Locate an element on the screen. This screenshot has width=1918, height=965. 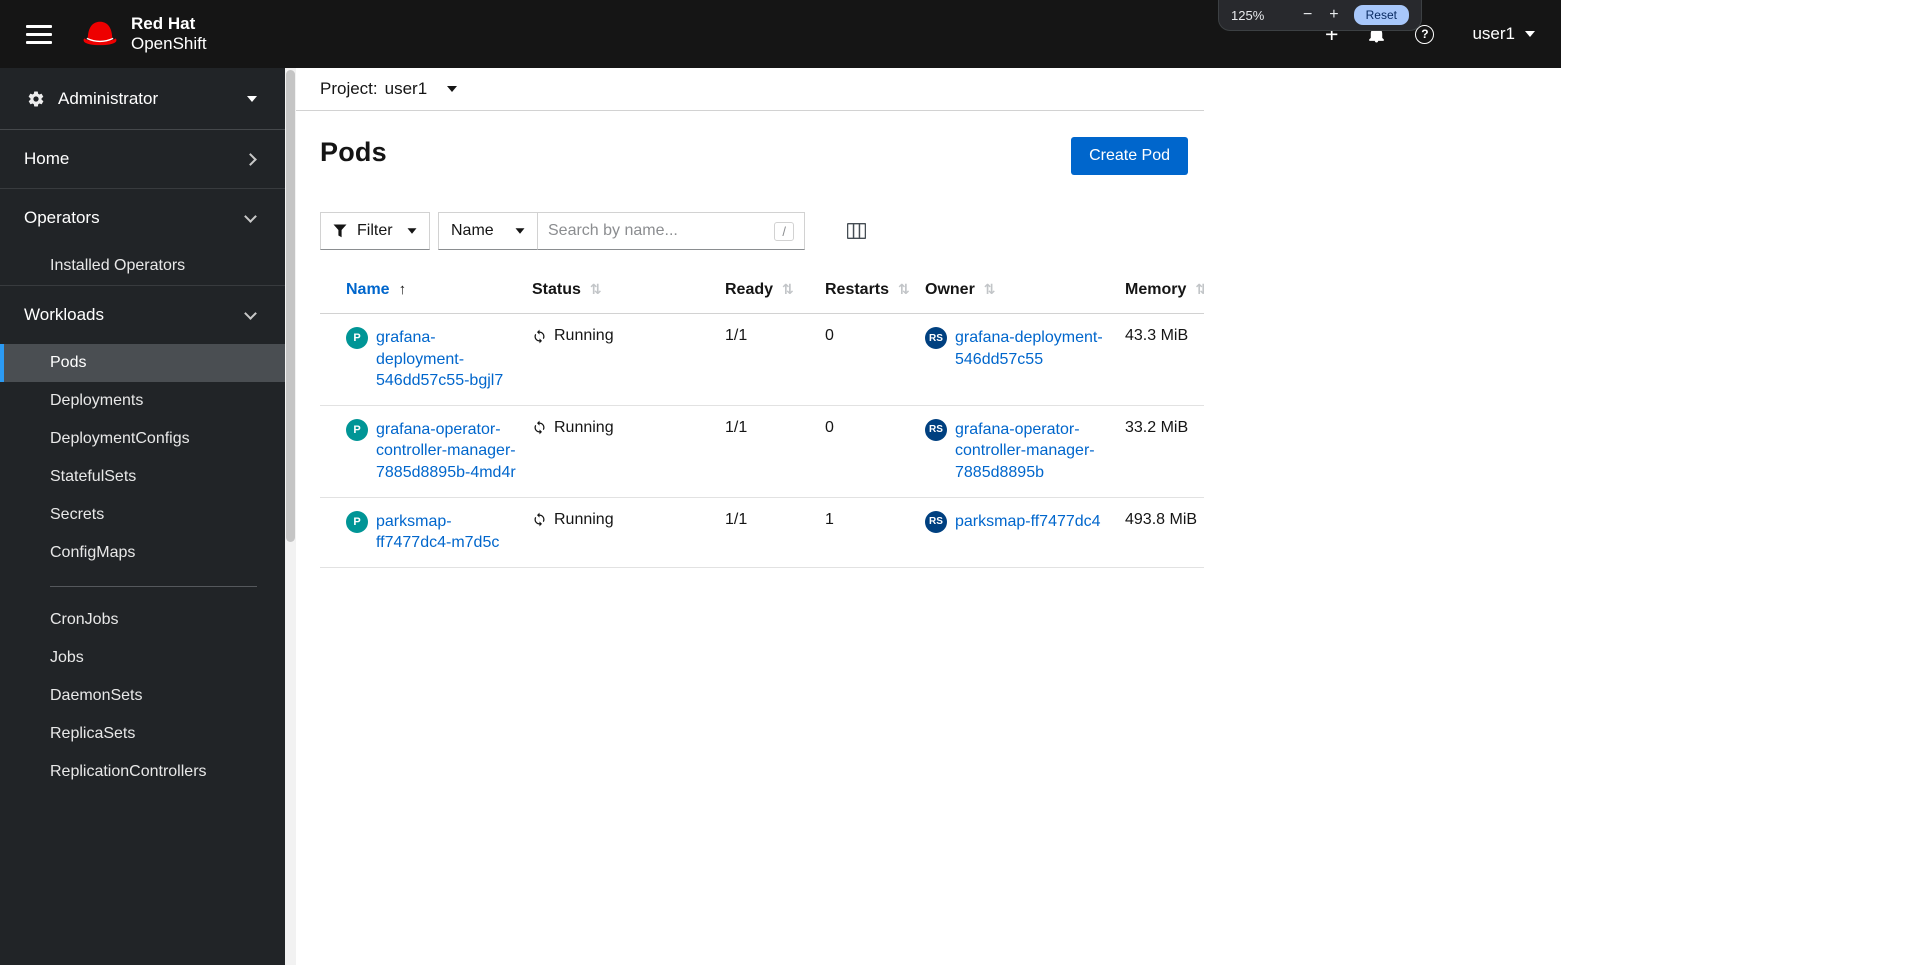
column-header-status: Status ⇅ is located at coordinates (628, 293).